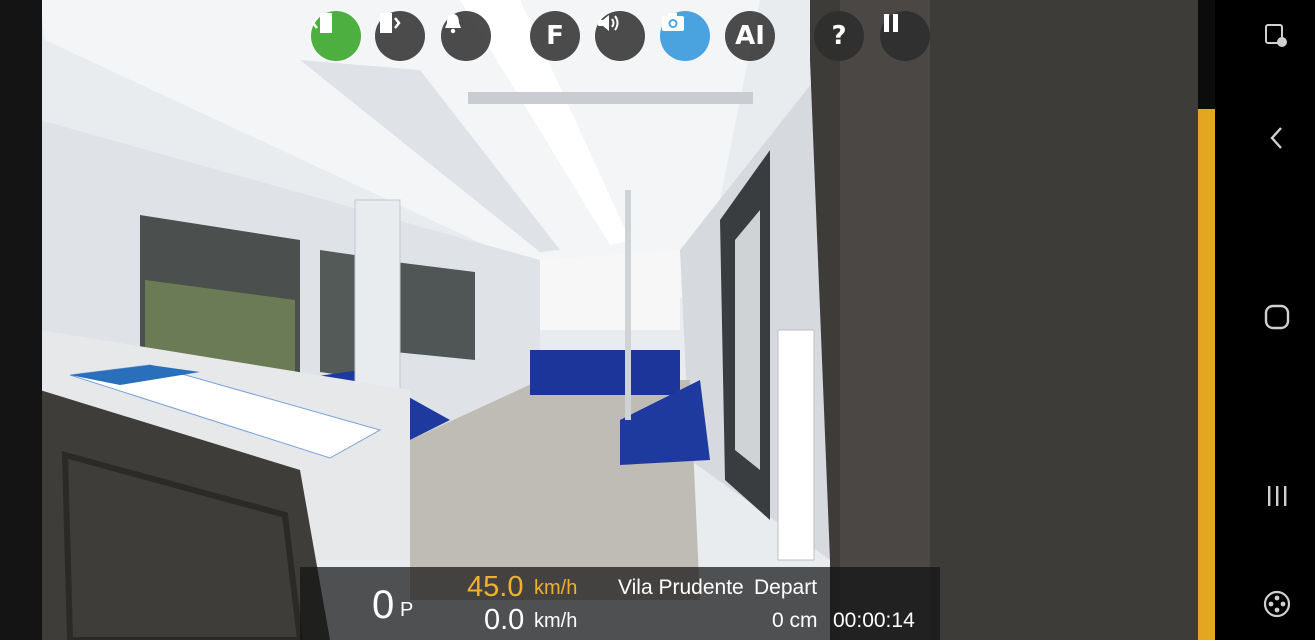  I want to click on back-button, so click(1277, 138).